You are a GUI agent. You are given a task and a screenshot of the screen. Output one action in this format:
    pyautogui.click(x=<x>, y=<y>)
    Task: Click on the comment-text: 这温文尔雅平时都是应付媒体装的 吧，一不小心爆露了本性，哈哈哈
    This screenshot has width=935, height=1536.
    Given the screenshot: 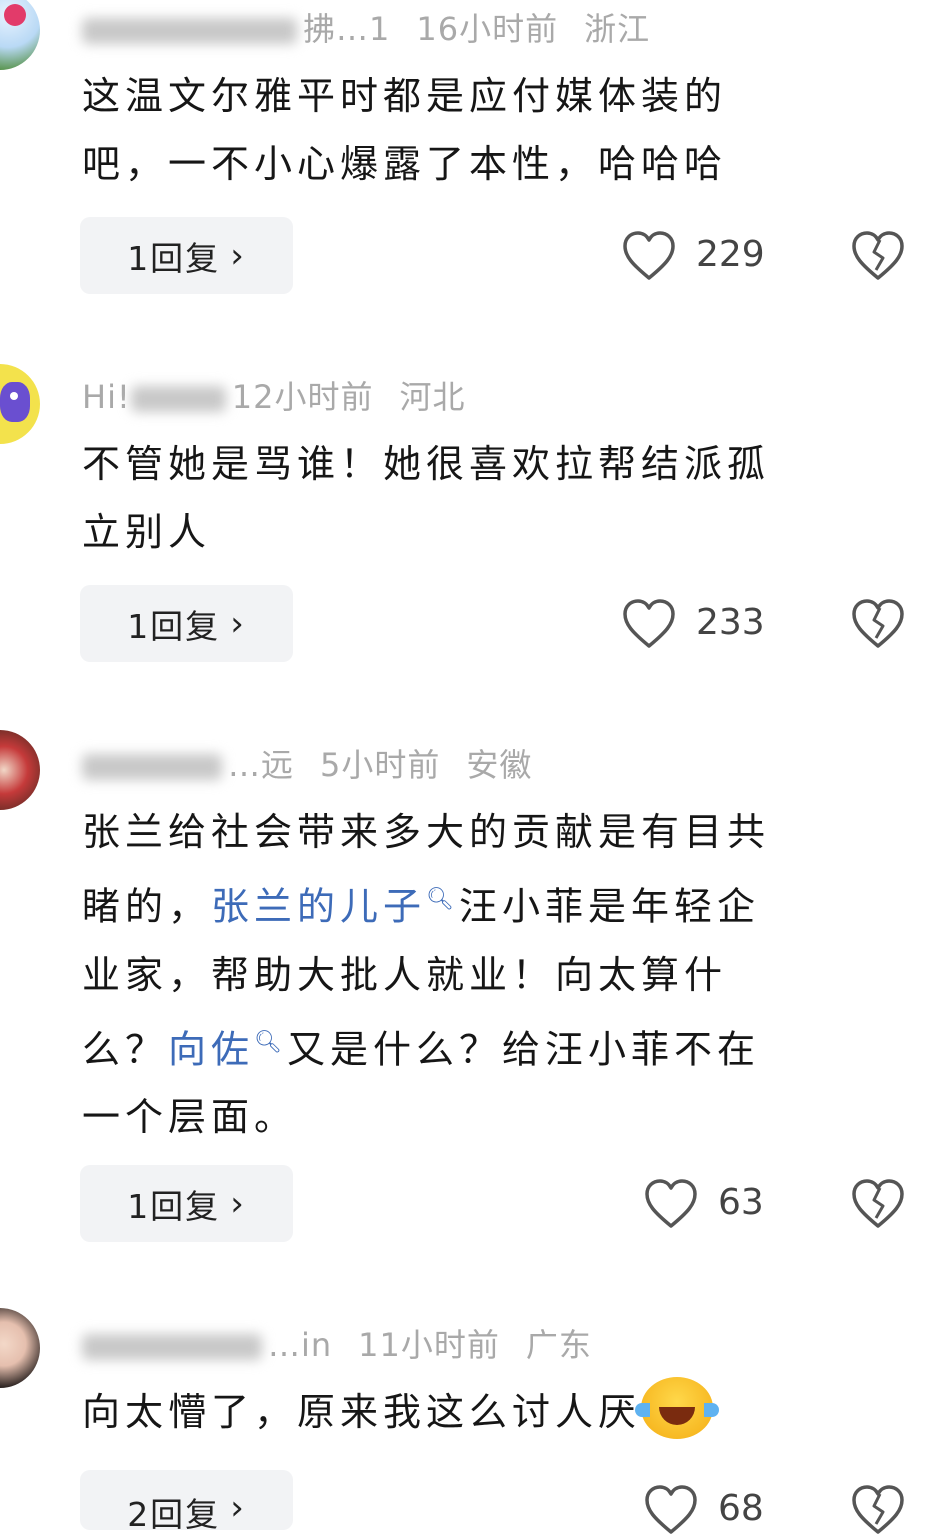 What is the action you would take?
    pyautogui.click(x=497, y=130)
    